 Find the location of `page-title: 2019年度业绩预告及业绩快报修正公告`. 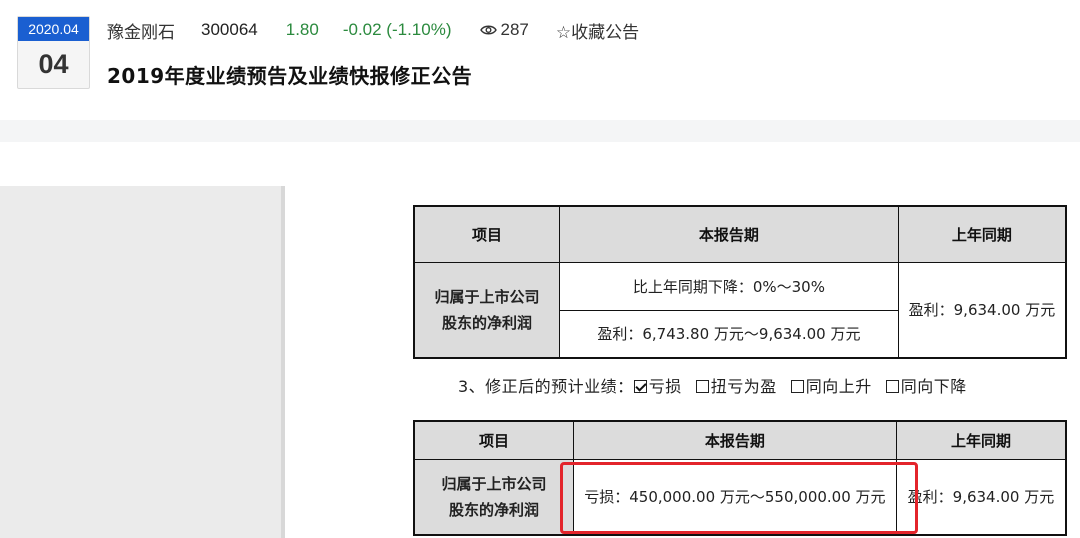

page-title: 2019年度业绩预告及业绩快报修正公告 is located at coordinates (290, 76).